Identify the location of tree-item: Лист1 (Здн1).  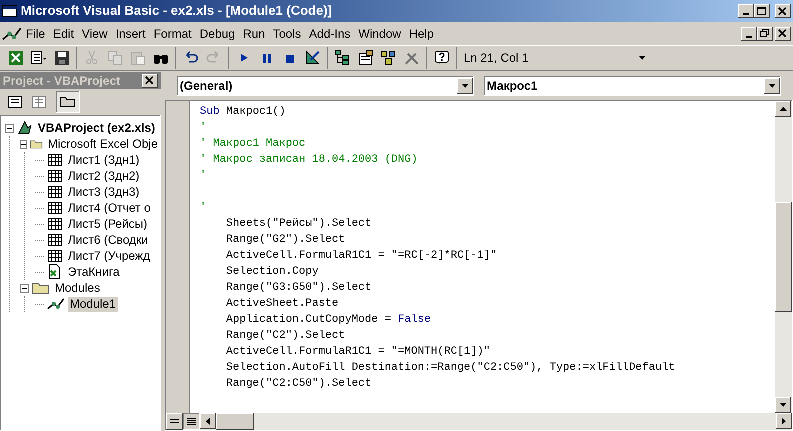
(104, 160).